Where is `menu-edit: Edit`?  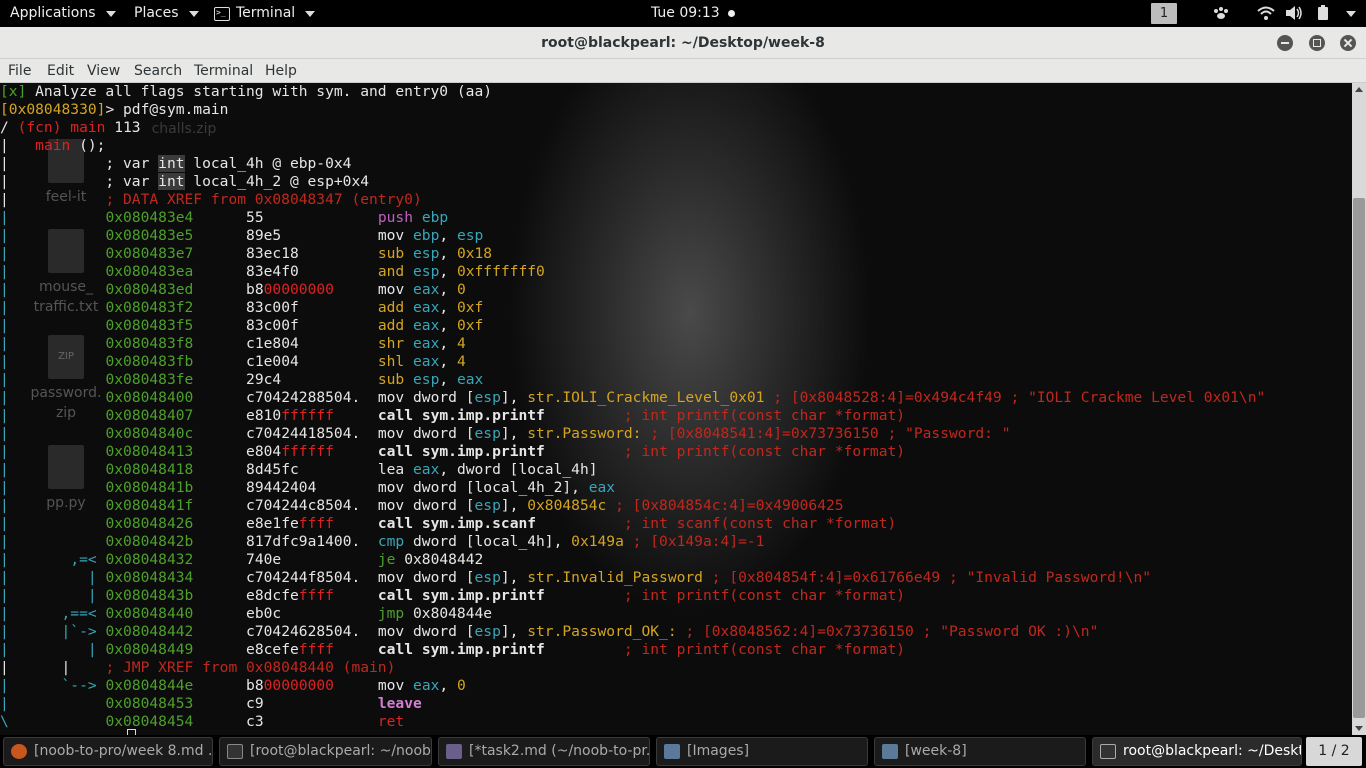 menu-edit: Edit is located at coordinates (60, 71).